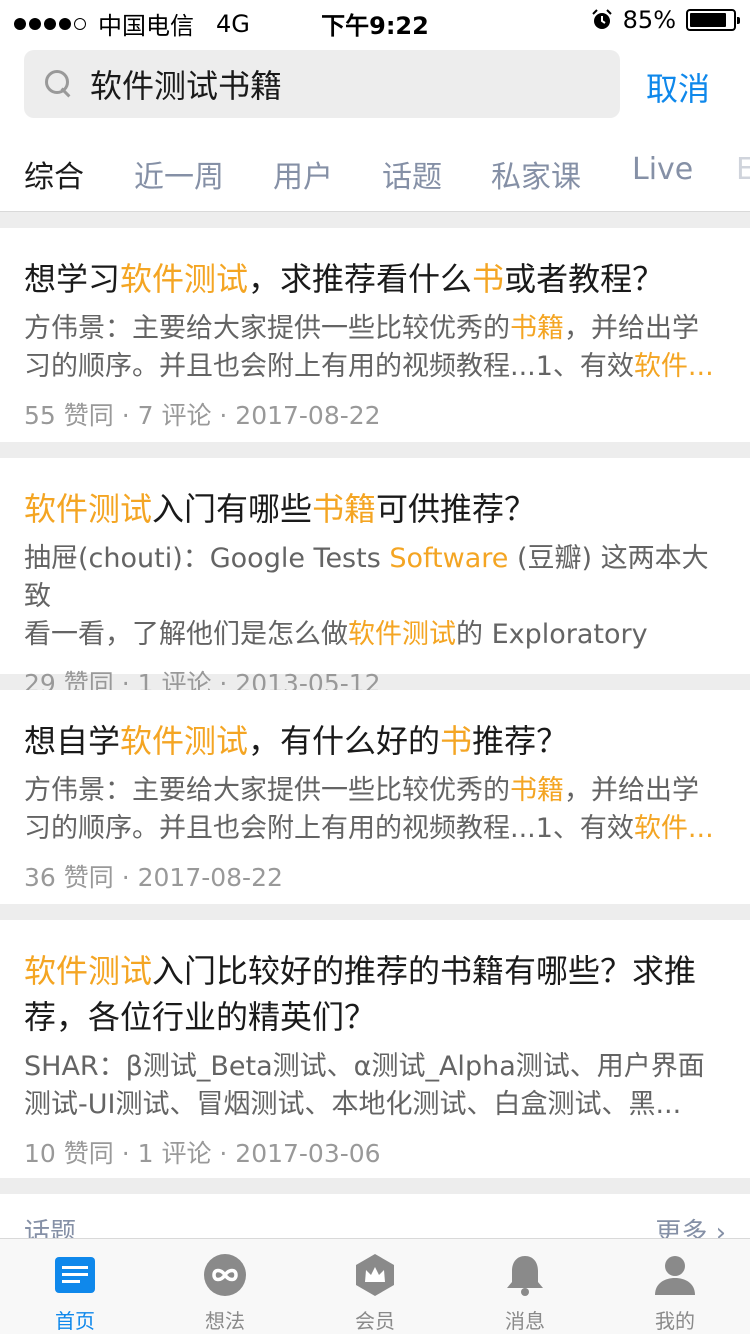 Image resolution: width=750 pixels, height=1334 pixels. I want to click on tabbar-vip: 会员, so click(375, 1293).